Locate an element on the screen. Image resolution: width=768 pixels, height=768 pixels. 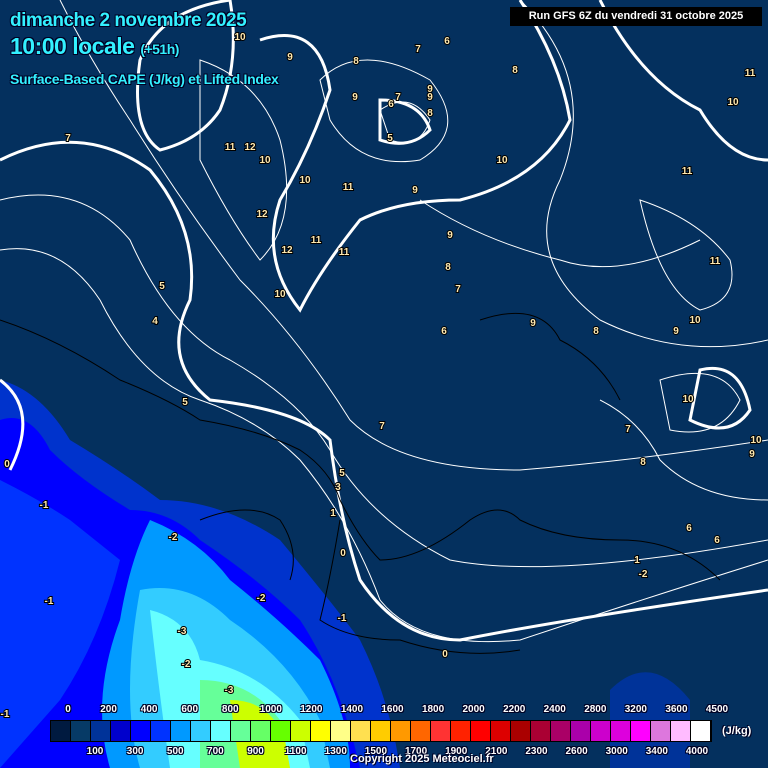
local-time: 10:00 locale is located at coordinates (72, 46).